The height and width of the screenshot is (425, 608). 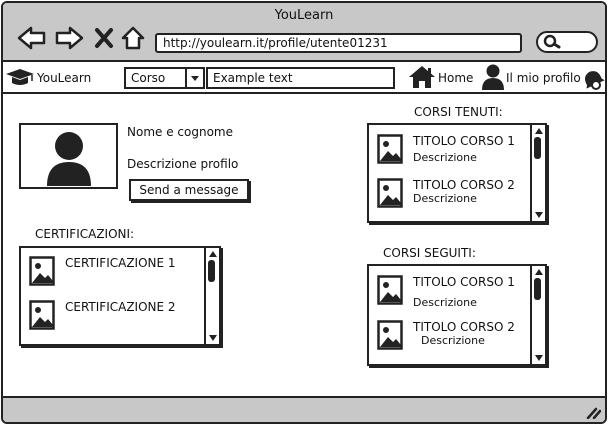 What do you see at coordinates (422, 77) in the screenshot?
I see `home-icon` at bounding box center [422, 77].